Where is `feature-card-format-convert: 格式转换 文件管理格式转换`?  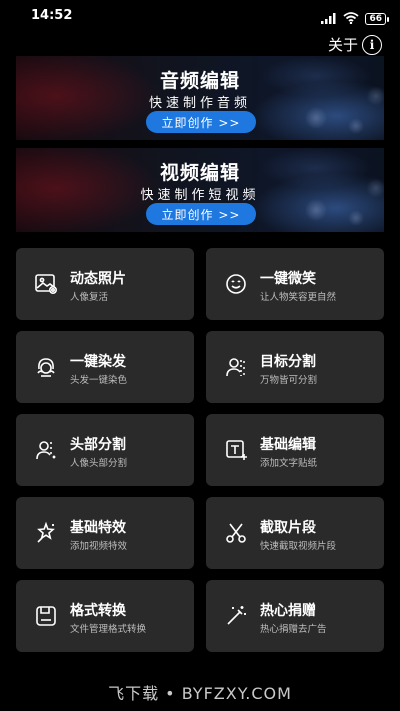 feature-card-format-convert: 格式转换 文件管理格式转换 is located at coordinates (105, 616).